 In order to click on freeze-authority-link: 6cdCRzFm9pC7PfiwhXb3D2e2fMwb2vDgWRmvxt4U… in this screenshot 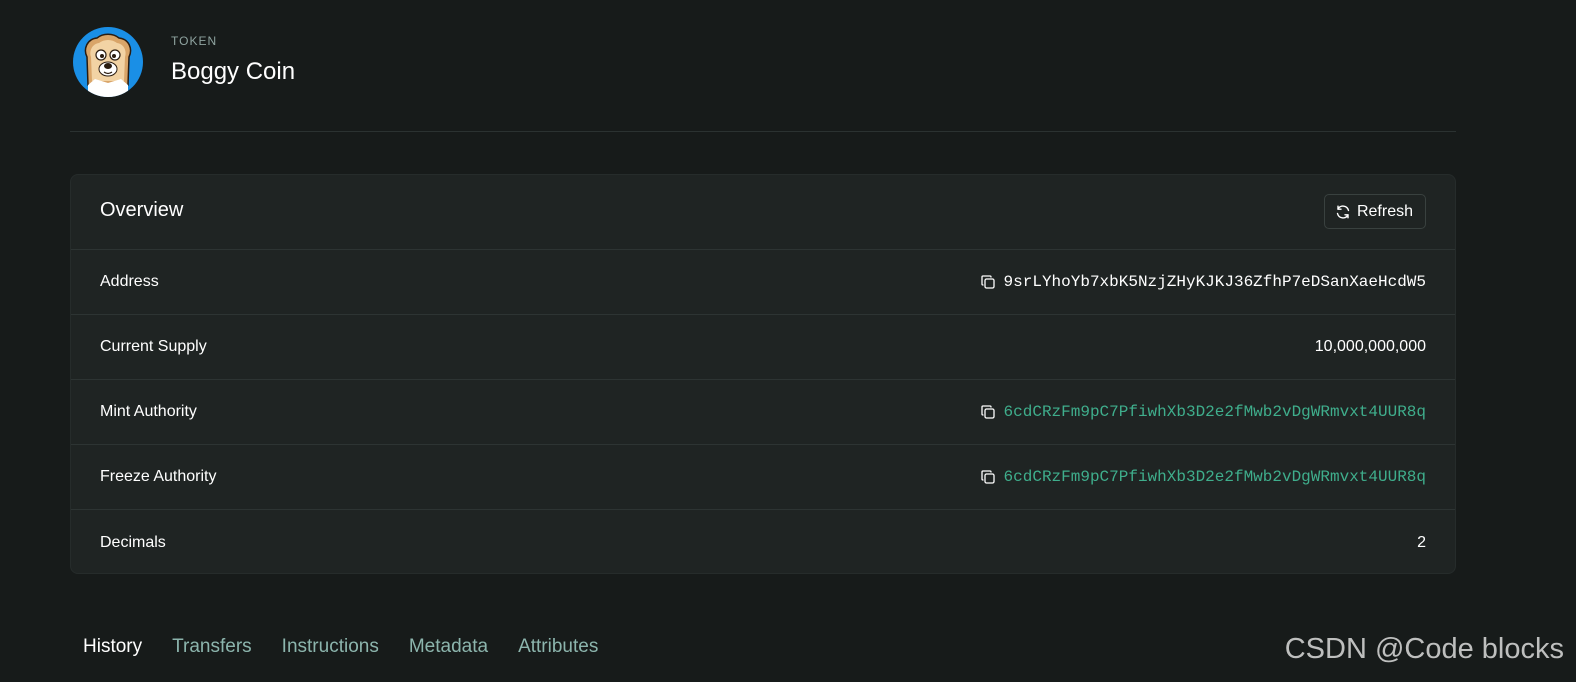, I will do `click(1215, 477)`.